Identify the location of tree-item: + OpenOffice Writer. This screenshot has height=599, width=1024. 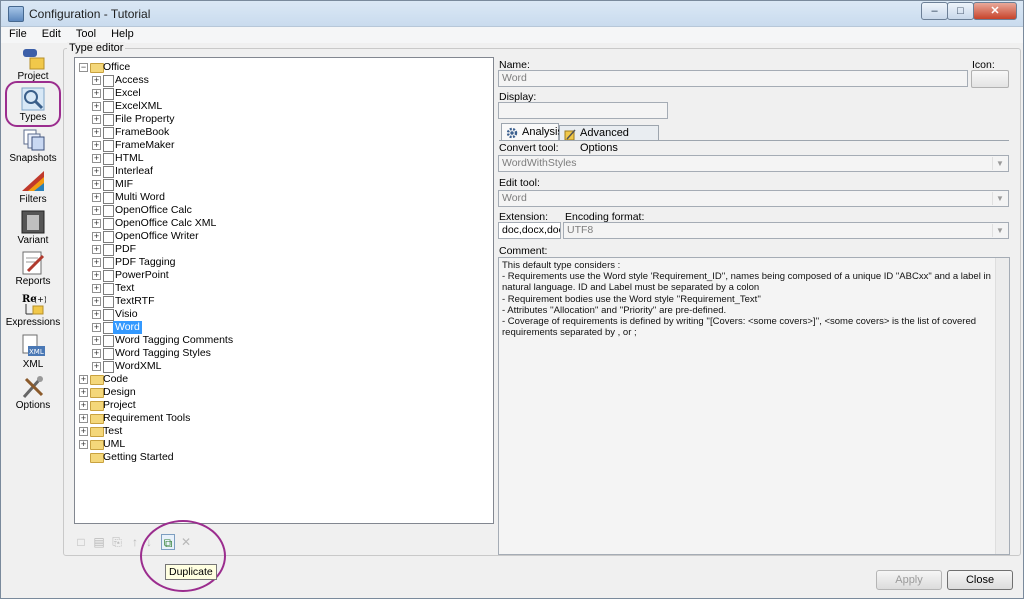
(284, 236).